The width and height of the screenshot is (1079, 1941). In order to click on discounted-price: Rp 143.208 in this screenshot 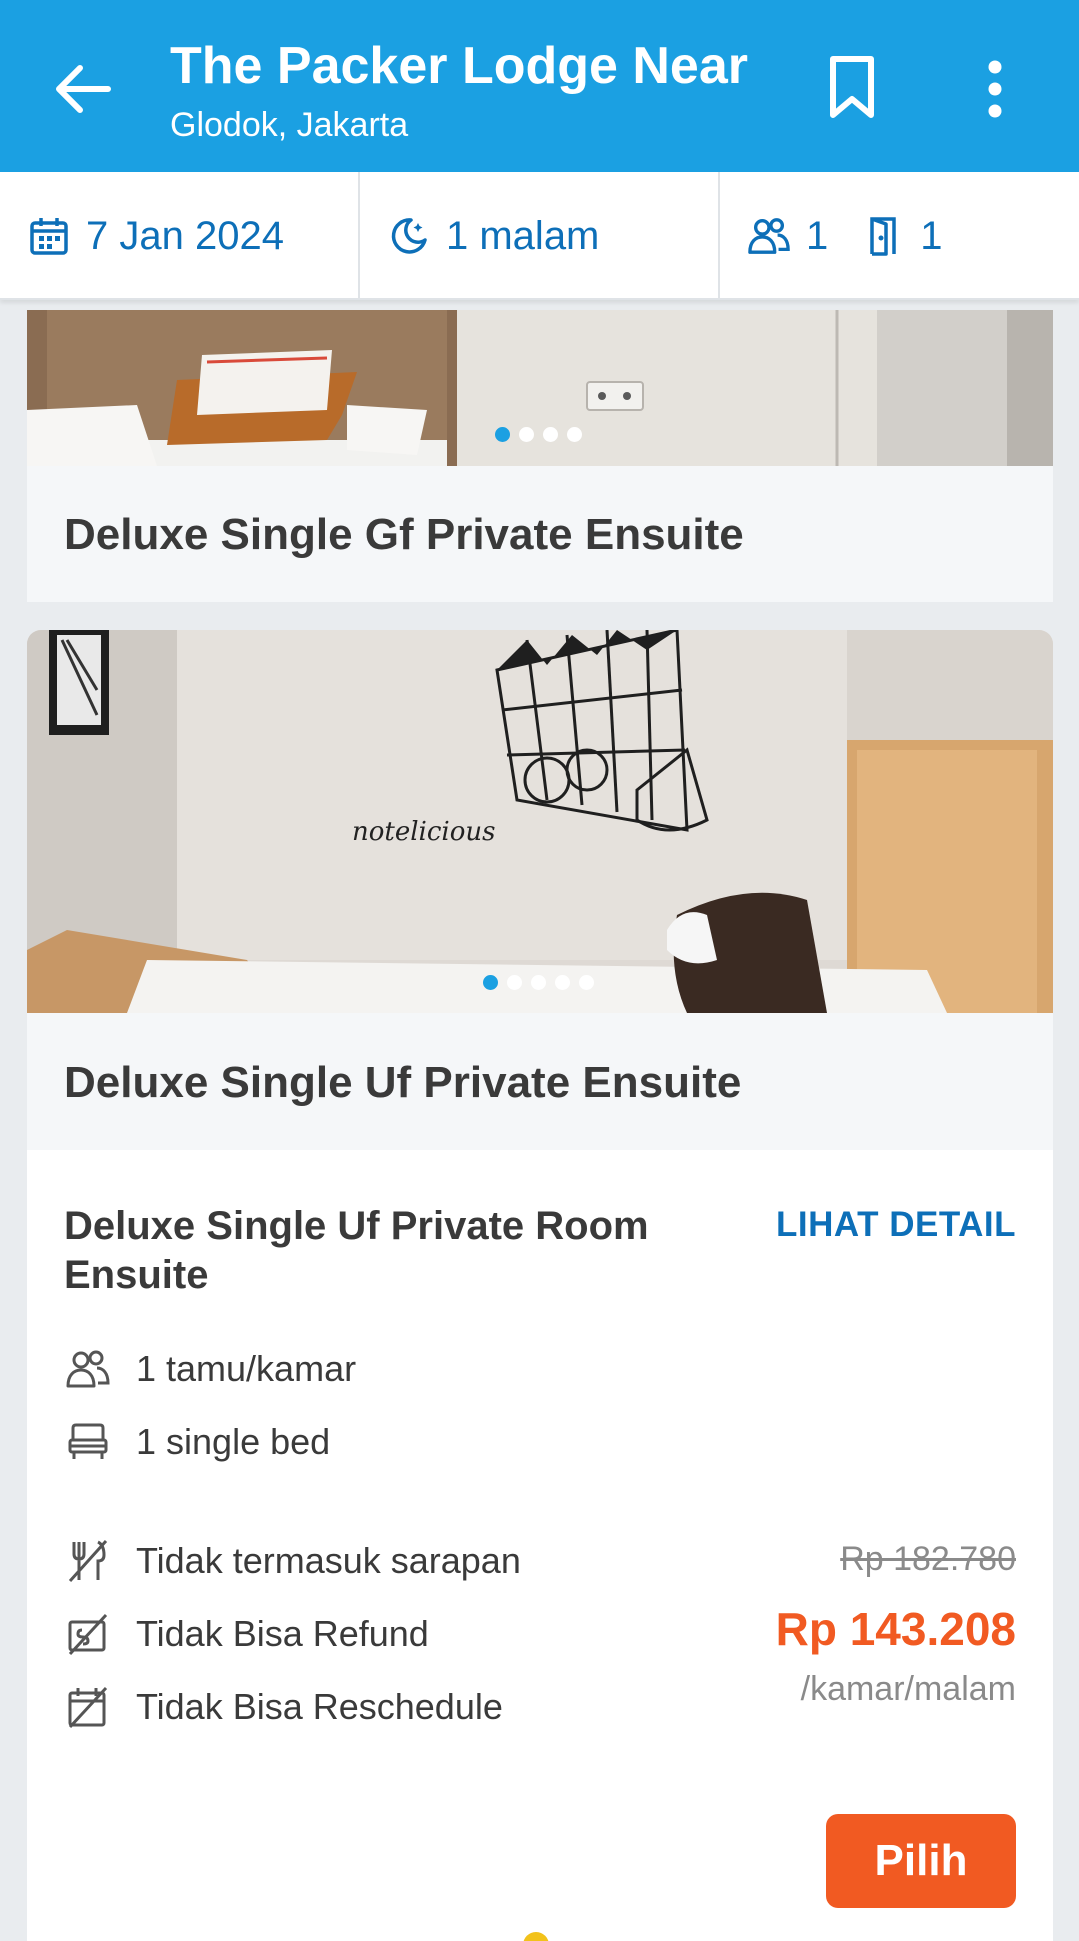, I will do `click(895, 1629)`.